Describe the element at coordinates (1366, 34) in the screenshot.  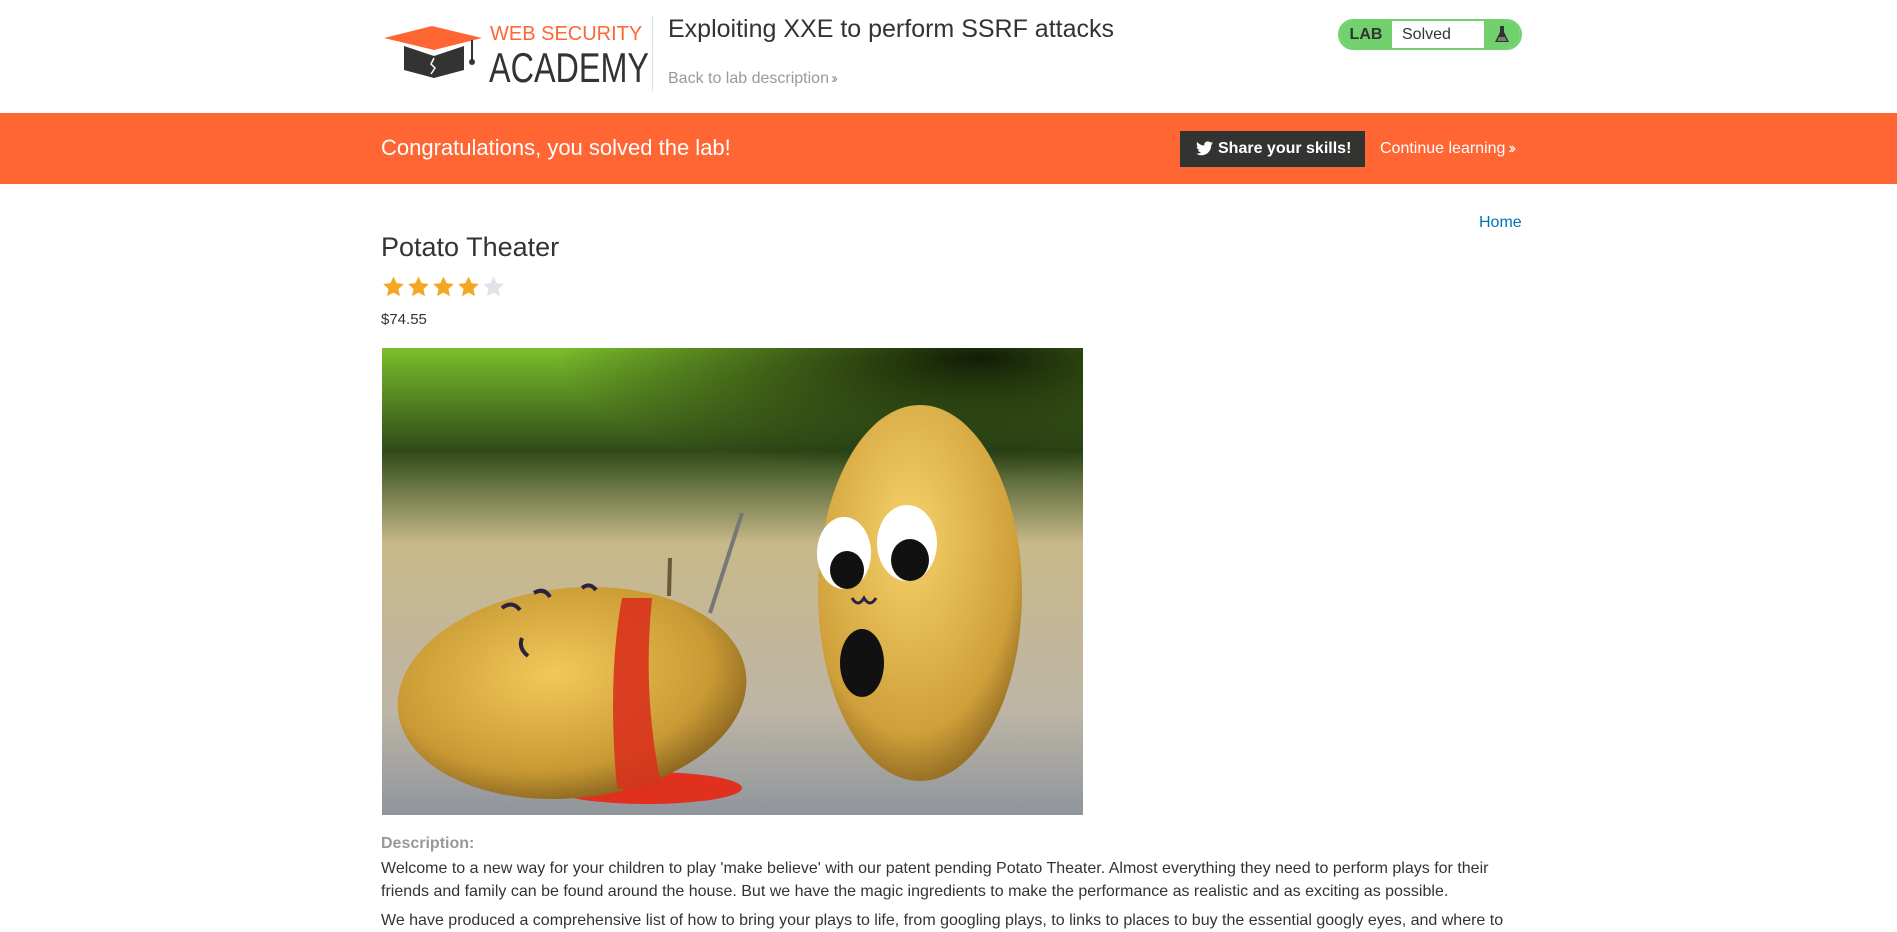
I see `lab-status-label: LAB` at that location.